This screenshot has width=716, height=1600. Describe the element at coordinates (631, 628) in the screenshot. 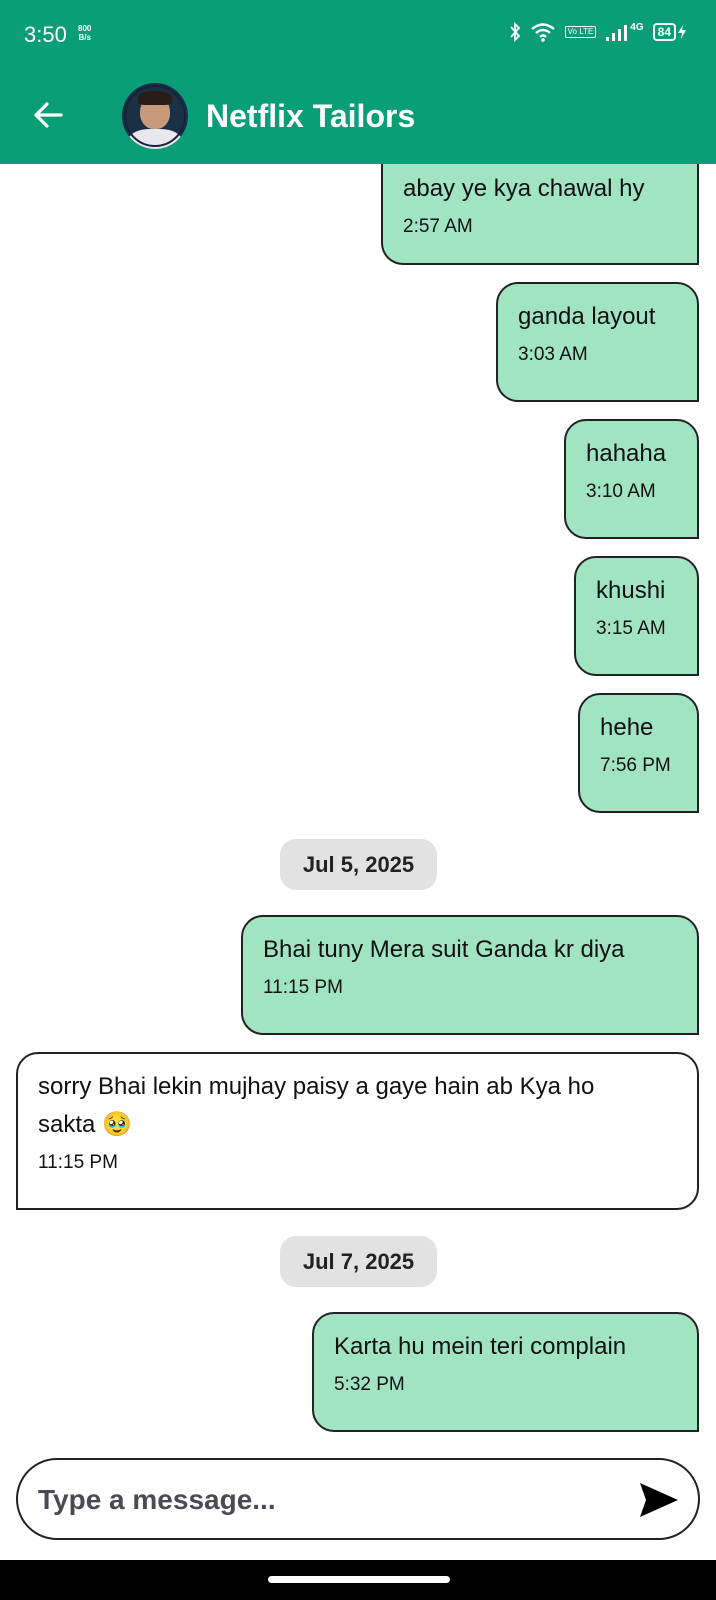

I see `message-time: 3:15 AM` at that location.